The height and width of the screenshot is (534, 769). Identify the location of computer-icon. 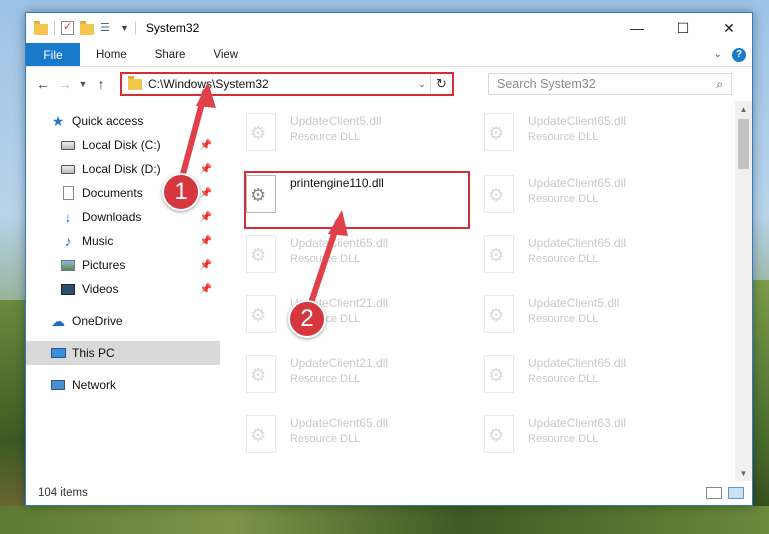
(58, 353).